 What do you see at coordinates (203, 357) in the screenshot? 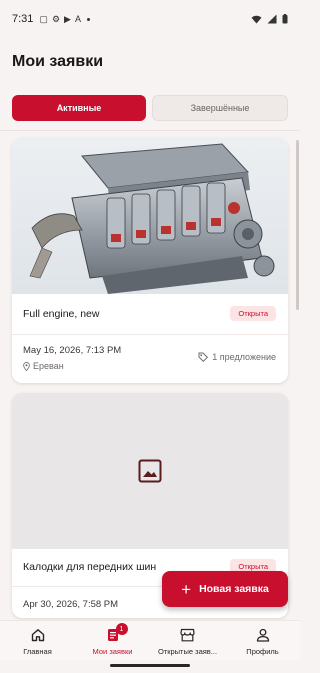
I see `tag-icon` at bounding box center [203, 357].